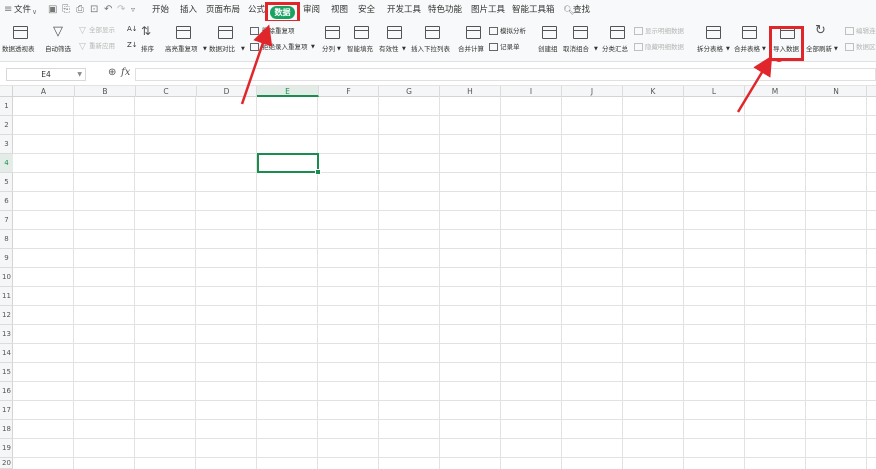  What do you see at coordinates (488, 10) in the screenshot?
I see `tab-picture-tools: 图片工具` at bounding box center [488, 10].